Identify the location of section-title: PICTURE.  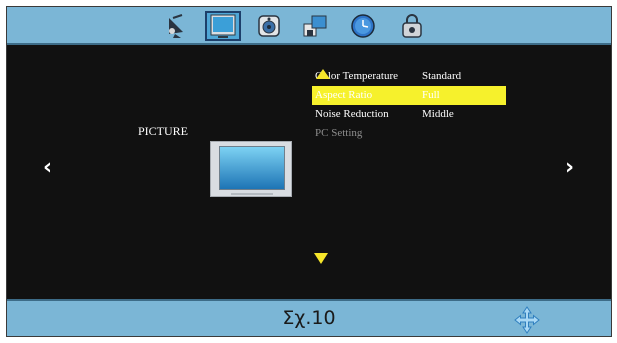
(163, 131).